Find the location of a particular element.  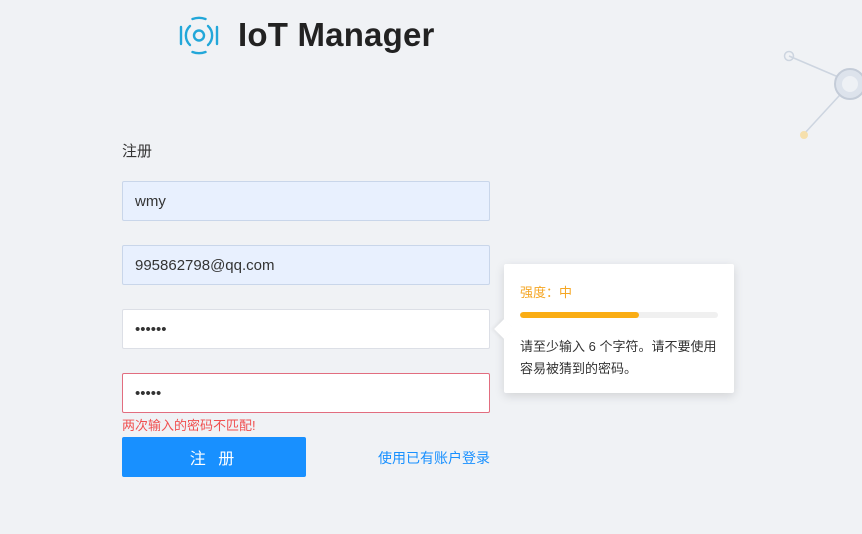

username-field is located at coordinates (306, 201).